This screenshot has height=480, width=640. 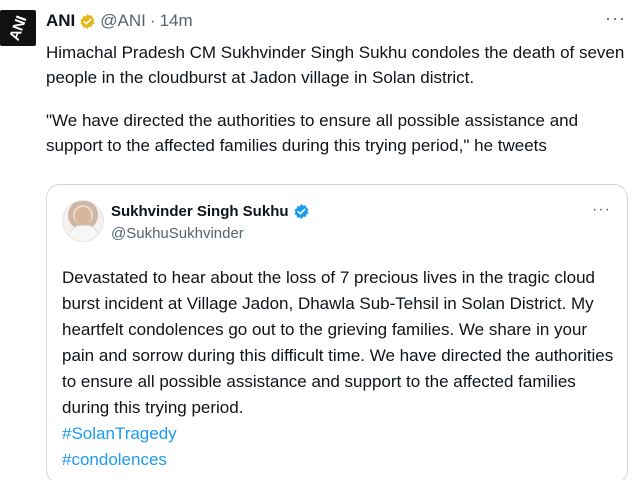 I want to click on quoted-more-options-icon: ···, so click(x=601, y=210).